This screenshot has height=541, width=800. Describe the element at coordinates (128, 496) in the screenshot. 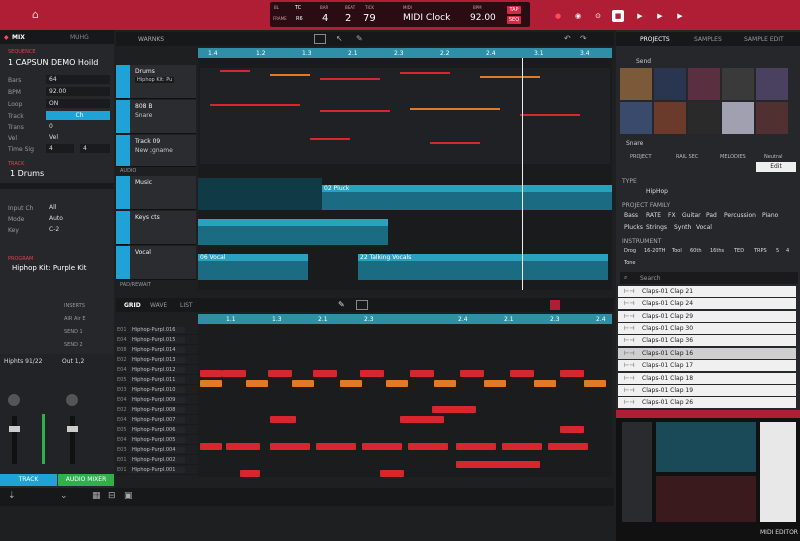

I see `pads-icon: ▣` at that location.